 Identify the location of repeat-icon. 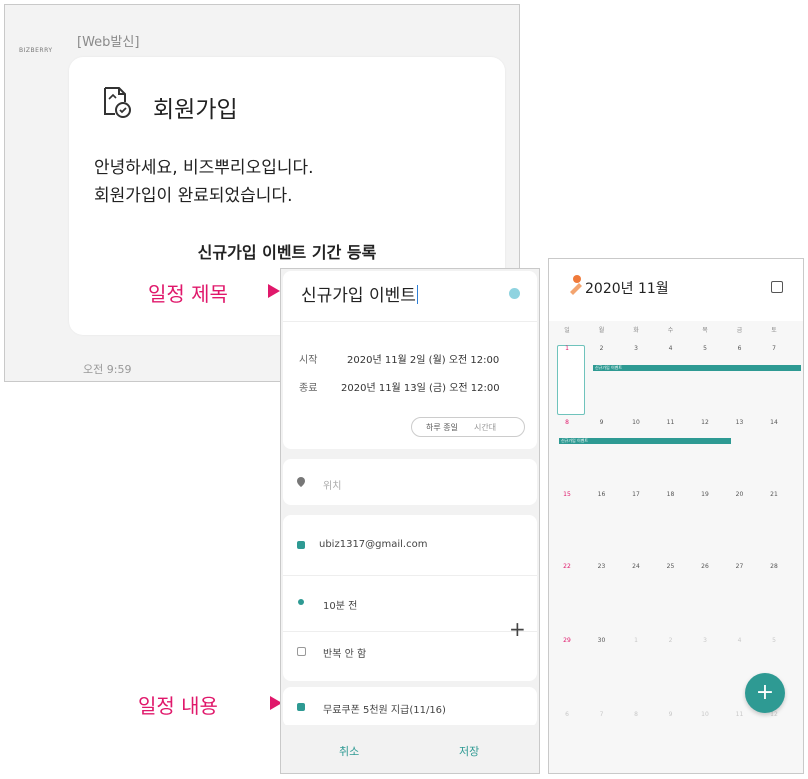
(301, 651).